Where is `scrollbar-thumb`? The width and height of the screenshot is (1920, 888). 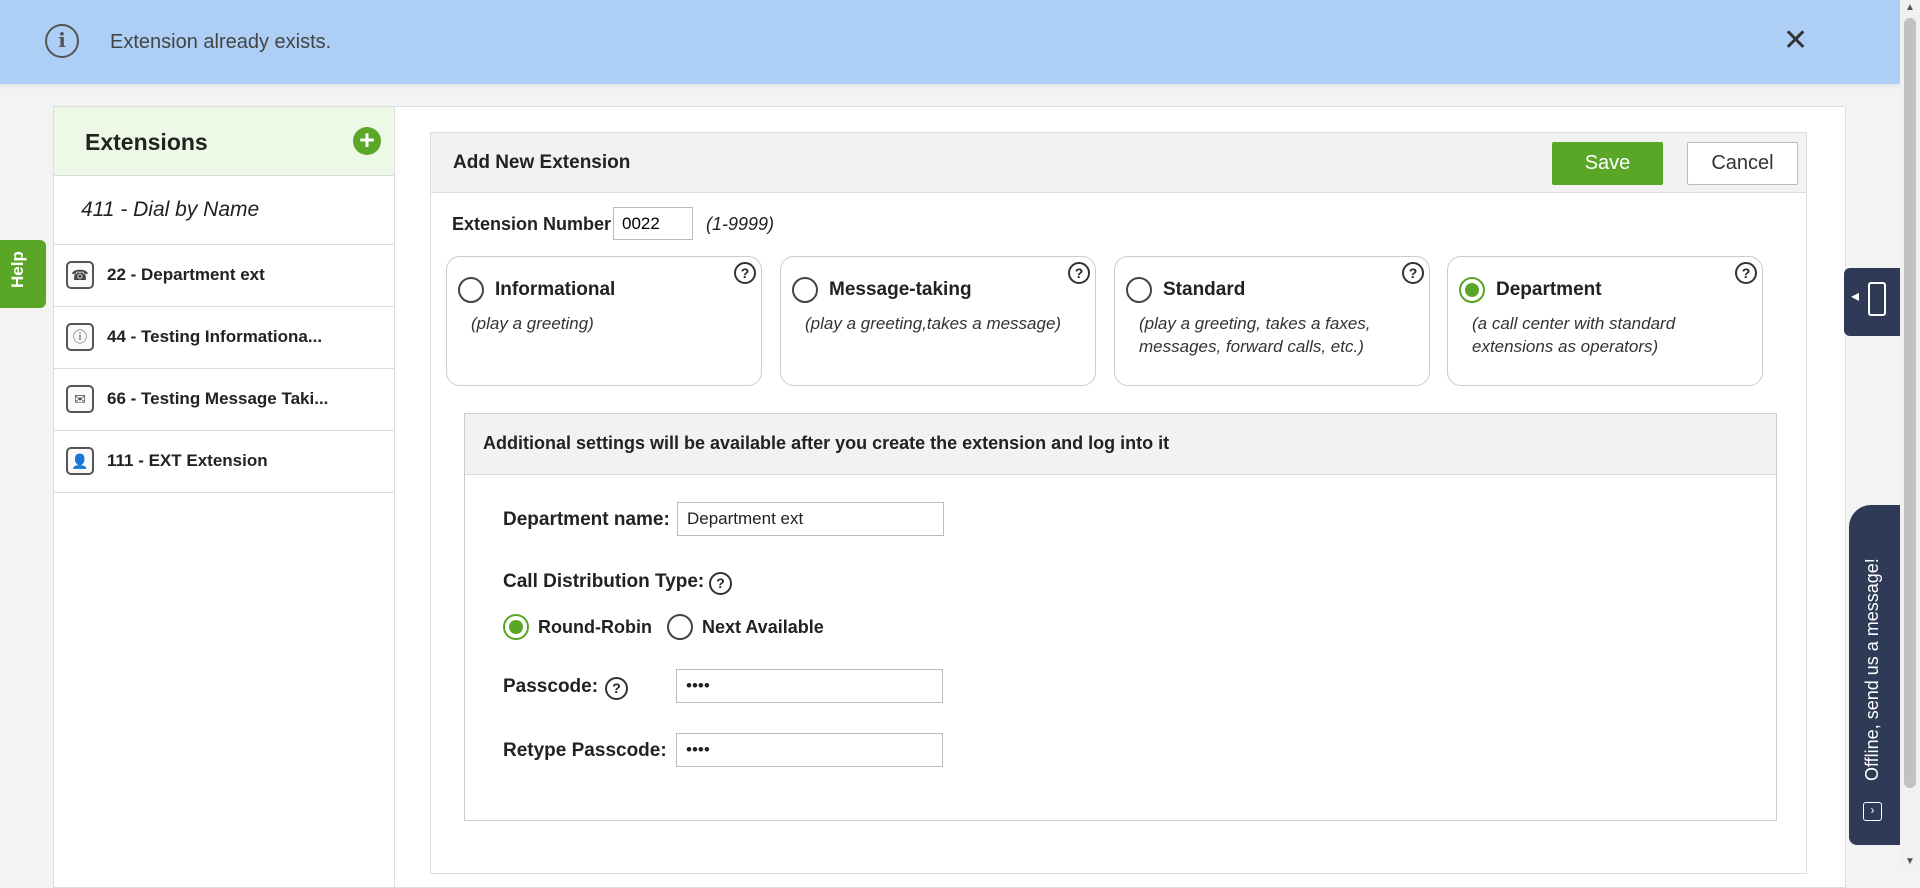 scrollbar-thumb is located at coordinates (1910, 403).